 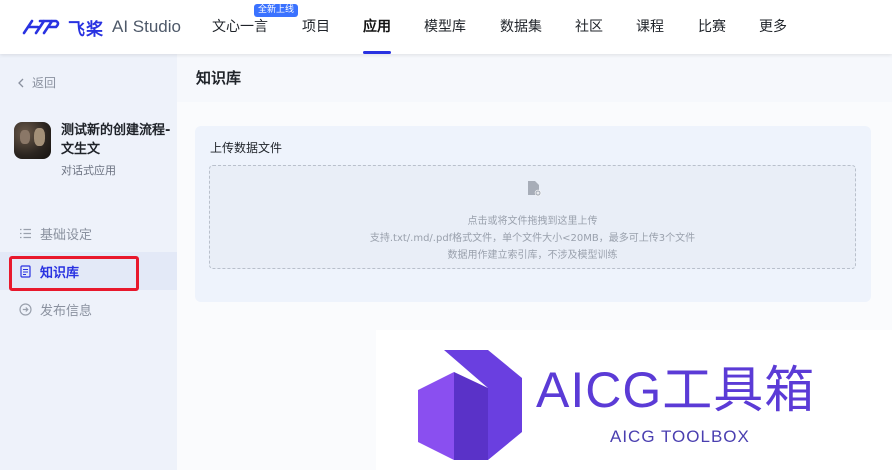 I want to click on highlight-box, so click(x=74, y=273).